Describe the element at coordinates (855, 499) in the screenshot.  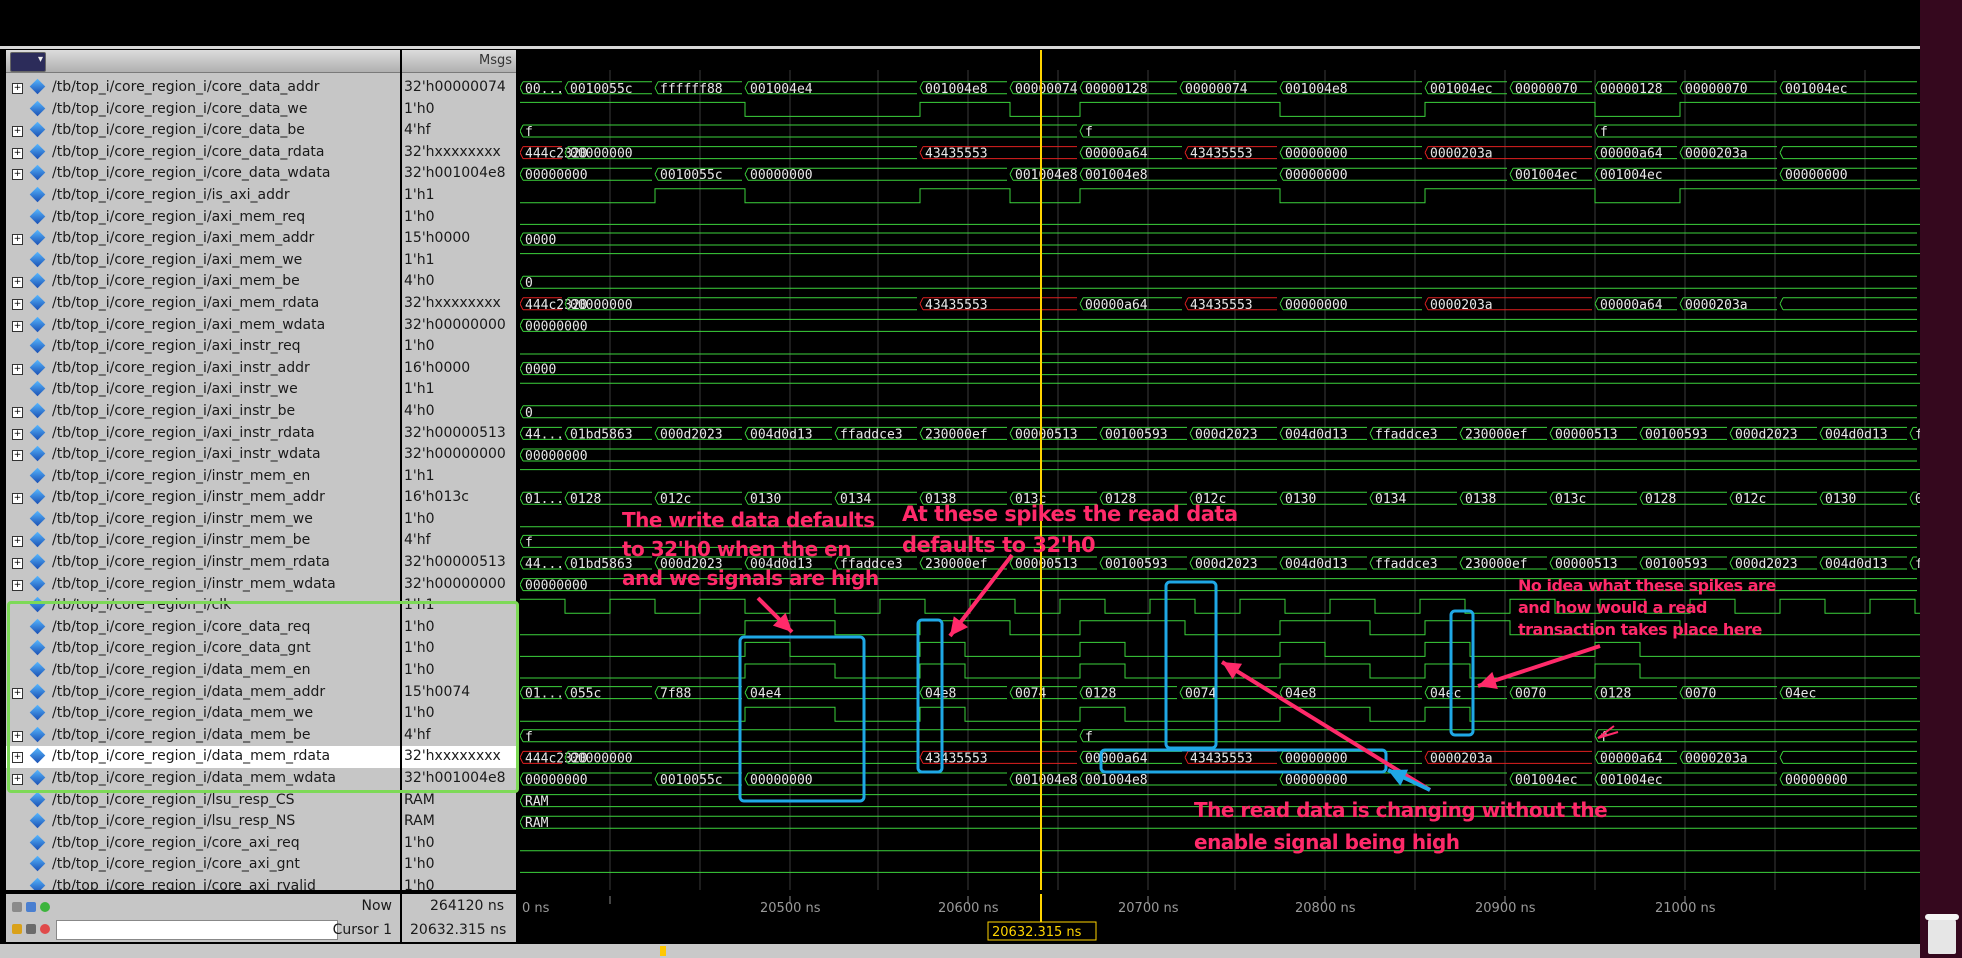
I see `bus-value-label: 0134` at that location.